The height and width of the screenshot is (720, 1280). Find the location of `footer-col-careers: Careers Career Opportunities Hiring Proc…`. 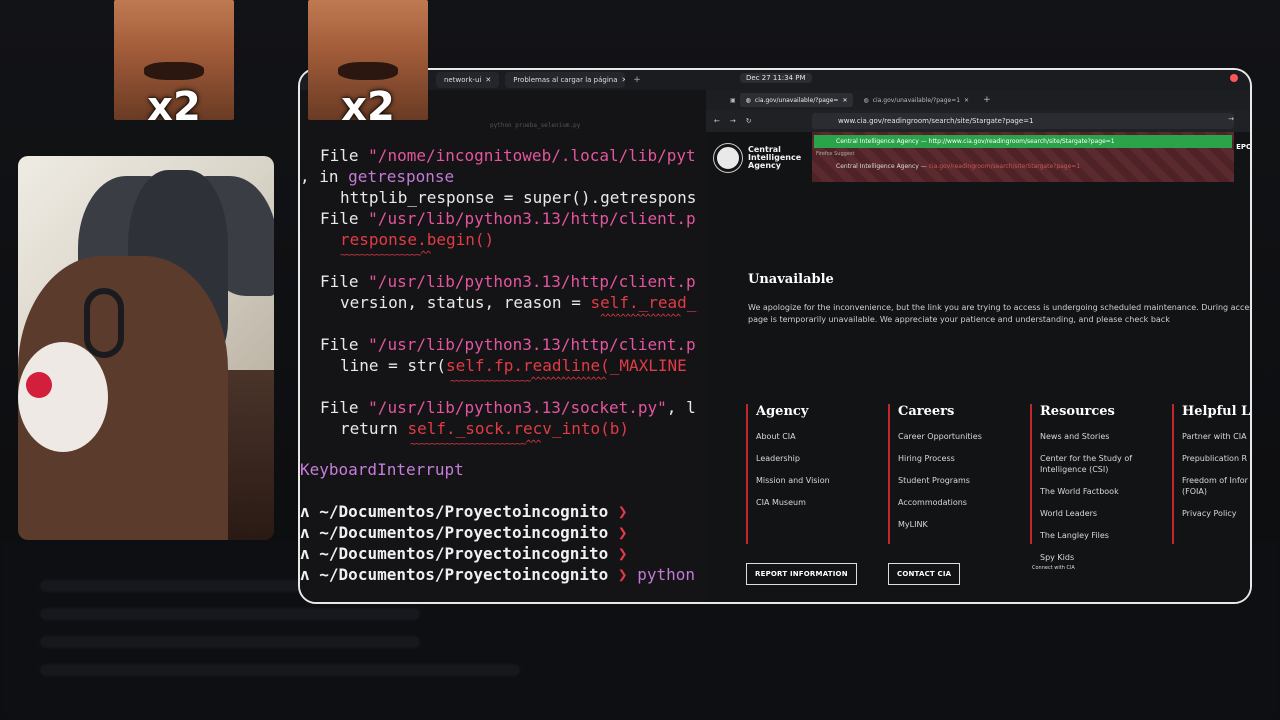

footer-col-careers: Careers Career Opportunities Hiring Proc… is located at coordinates (935, 474).